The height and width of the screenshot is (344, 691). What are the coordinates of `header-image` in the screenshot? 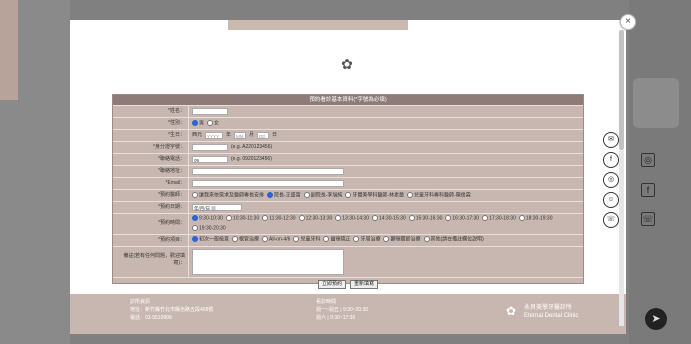 It's located at (318, 25).